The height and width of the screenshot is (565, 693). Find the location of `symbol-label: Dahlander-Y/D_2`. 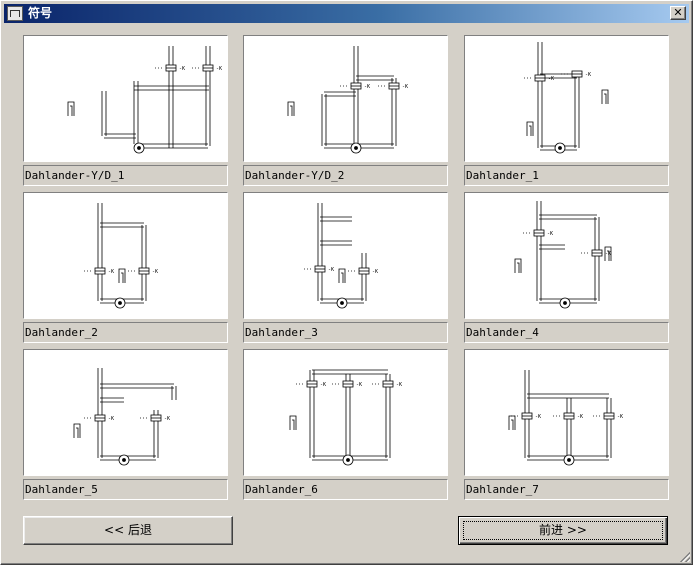

symbol-label: Dahlander-Y/D_2 is located at coordinates (345, 175).